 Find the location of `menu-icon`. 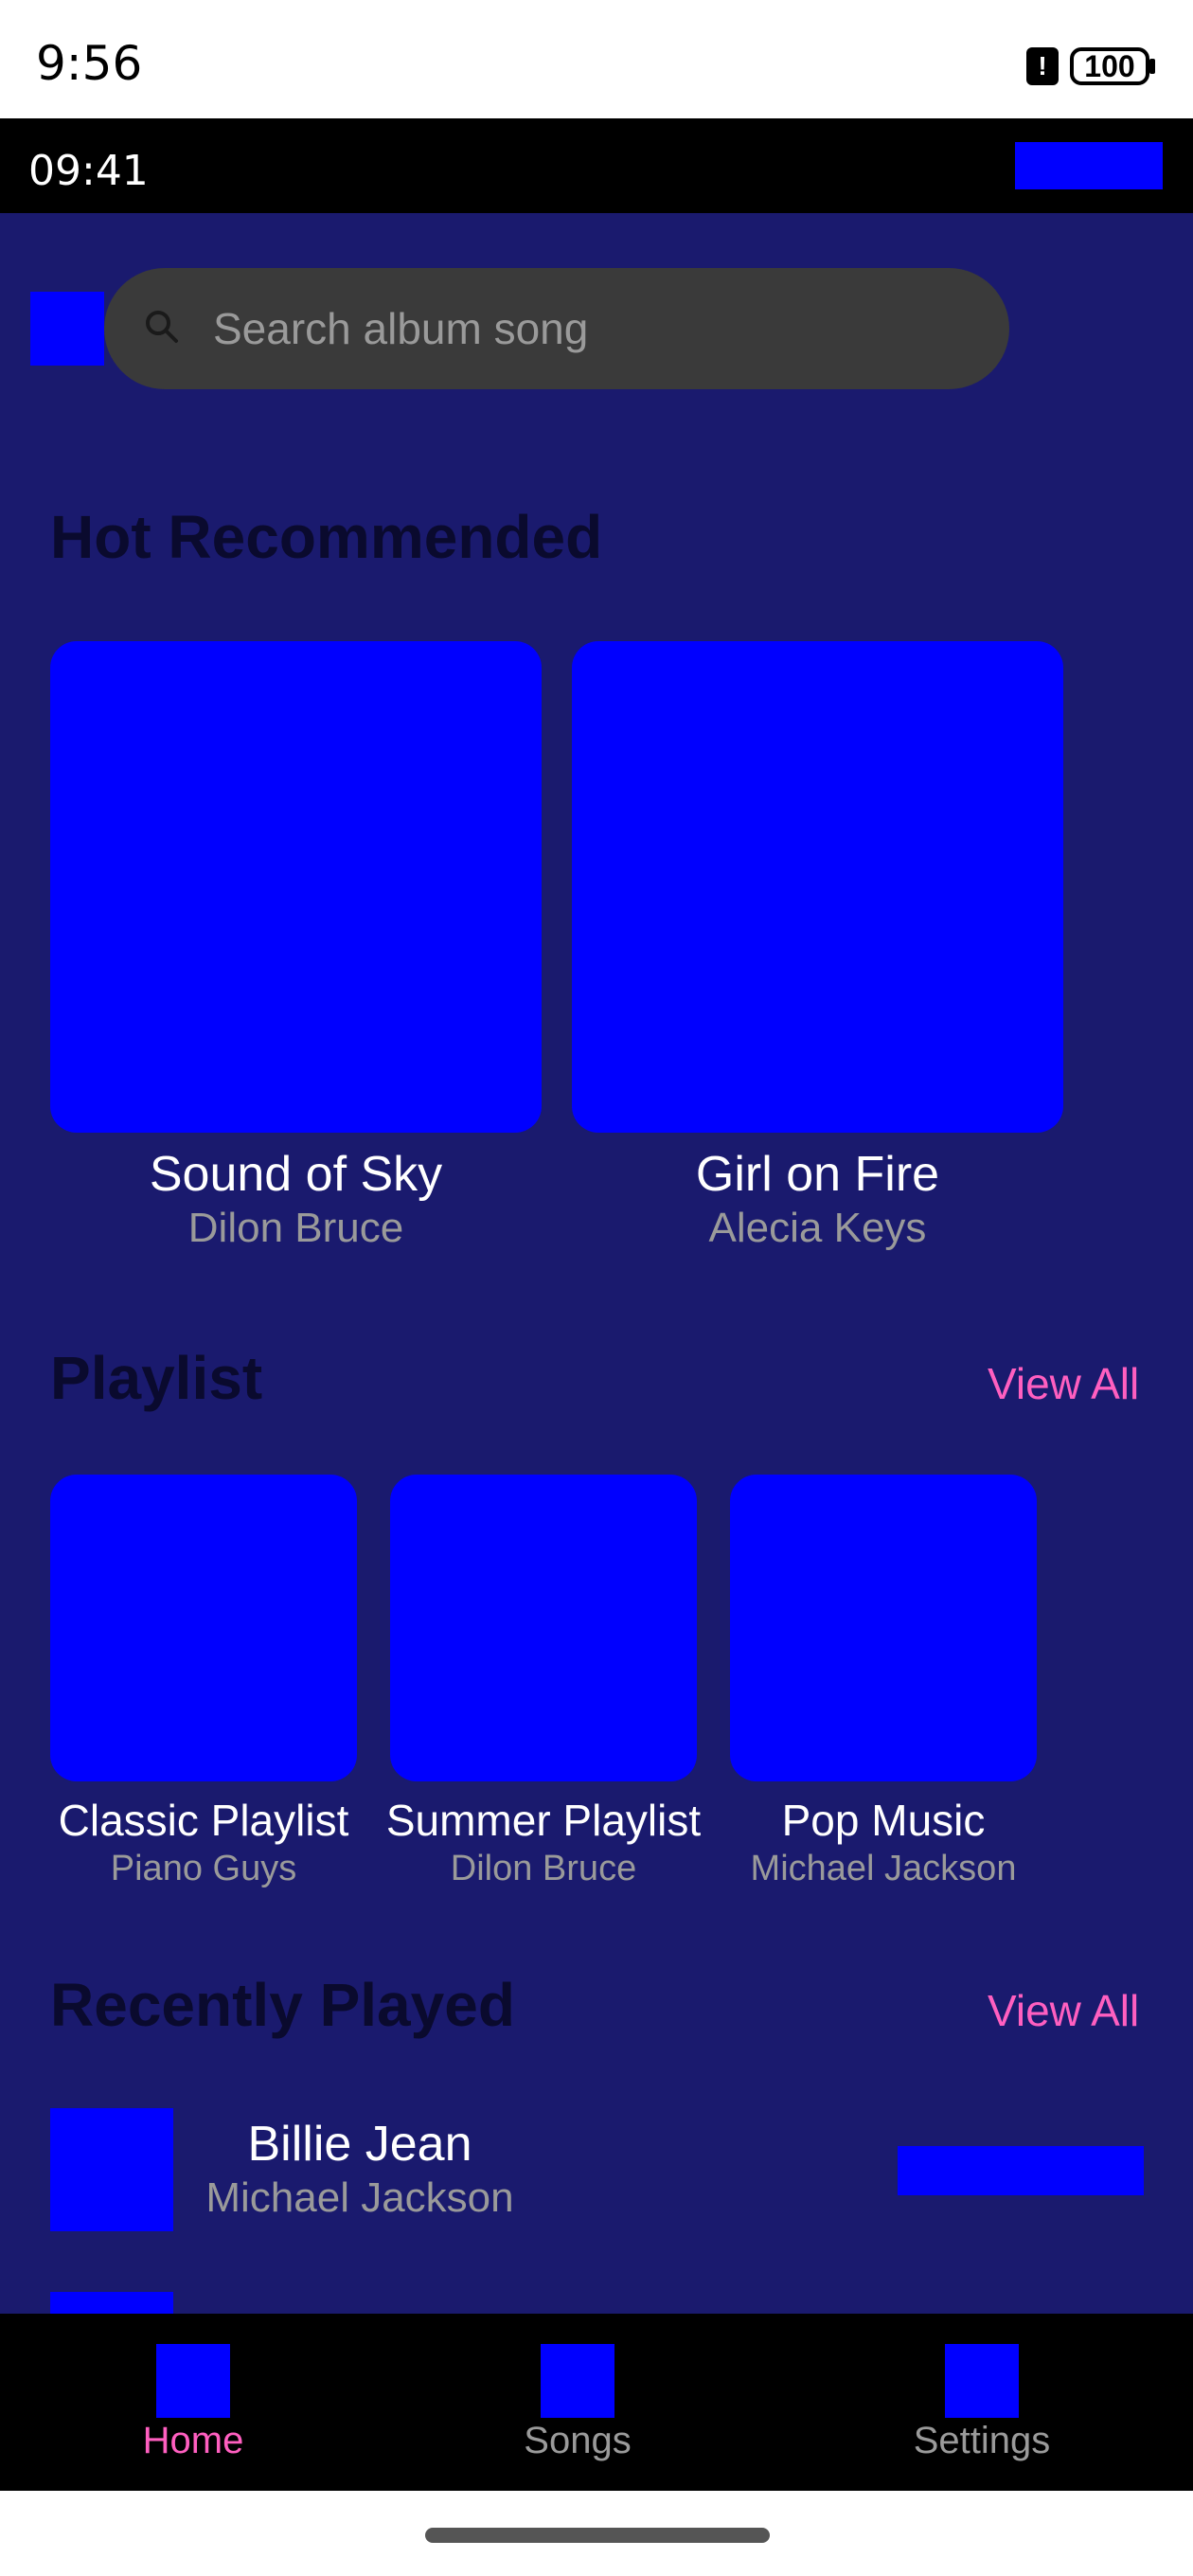

menu-icon is located at coordinates (67, 329).